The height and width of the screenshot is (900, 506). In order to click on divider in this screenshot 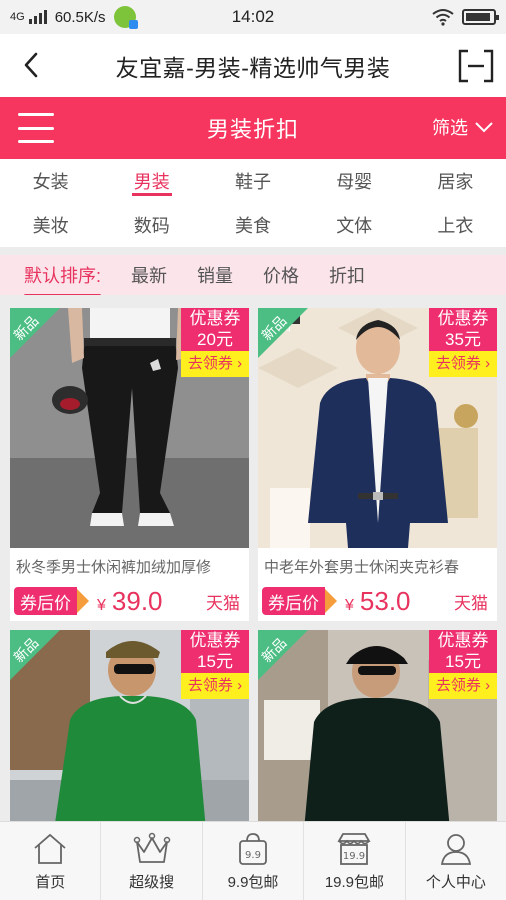, I will do `click(253, 251)`.